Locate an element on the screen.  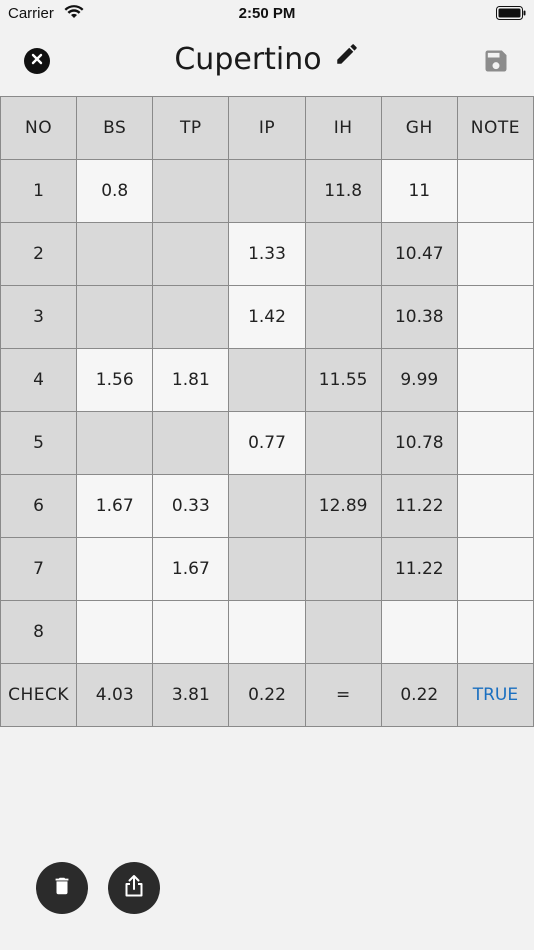
save-button is located at coordinates (496, 63).